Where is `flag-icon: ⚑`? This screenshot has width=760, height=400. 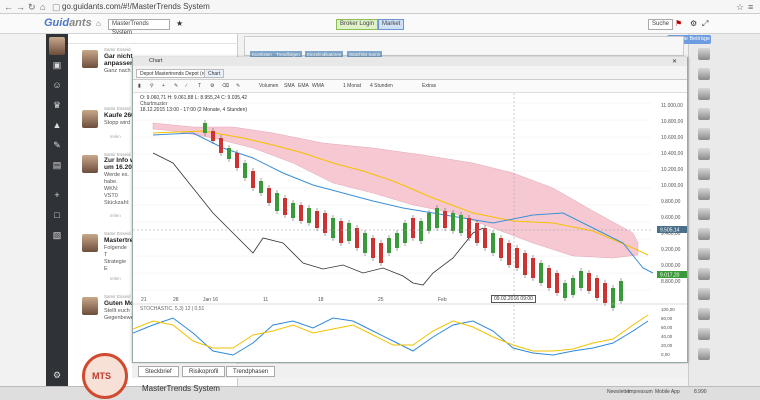
flag-icon: ⚑ is located at coordinates (678, 23).